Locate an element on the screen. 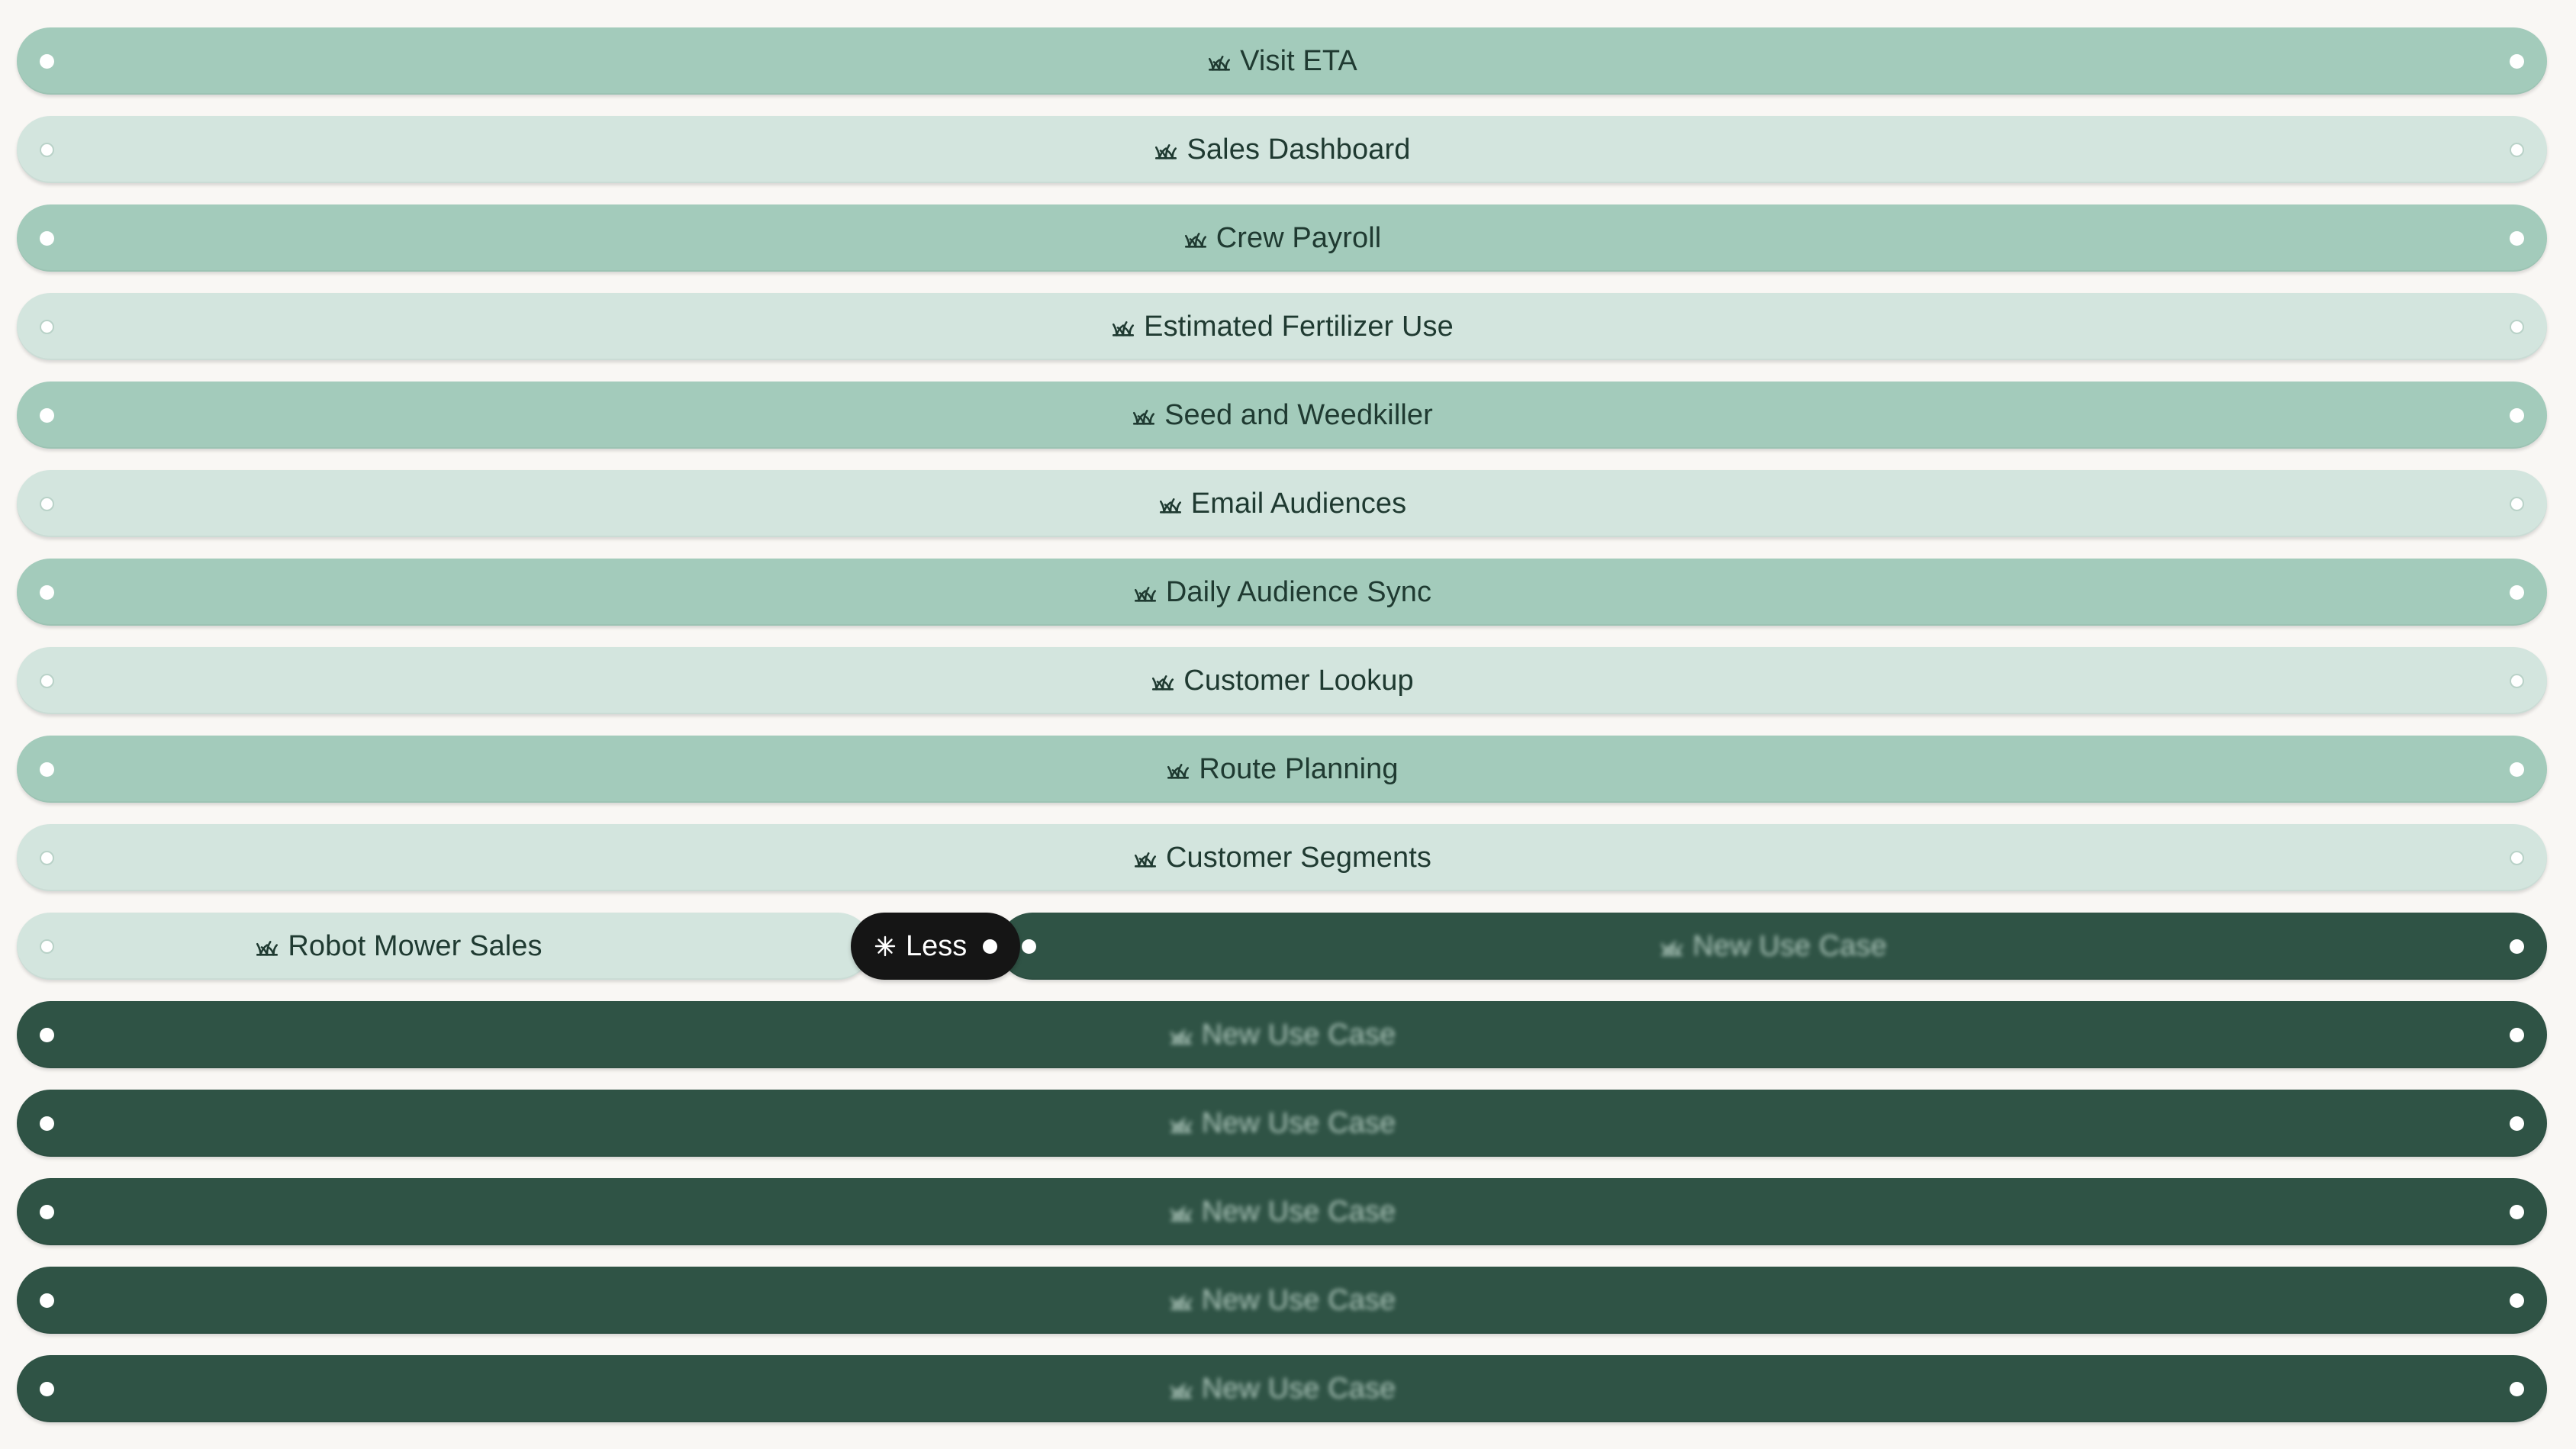 The image size is (2576, 1449). use-case-pill-customer-lookup: Customer Lookup is located at coordinates (1282, 680).